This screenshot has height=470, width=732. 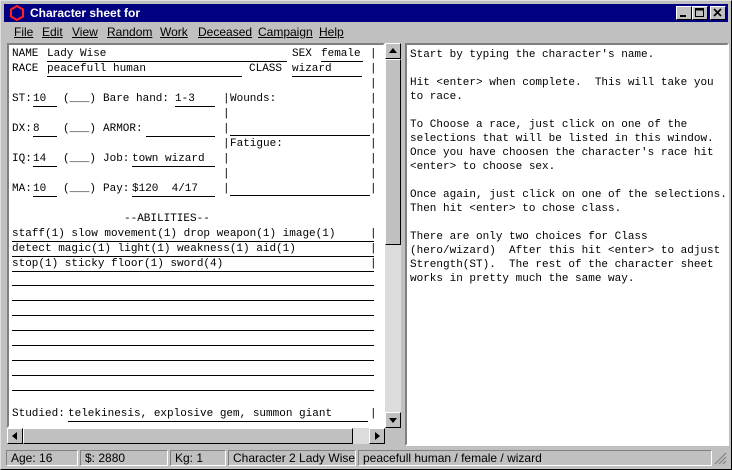 I want to click on menu-help: Help, so click(x=331, y=32).